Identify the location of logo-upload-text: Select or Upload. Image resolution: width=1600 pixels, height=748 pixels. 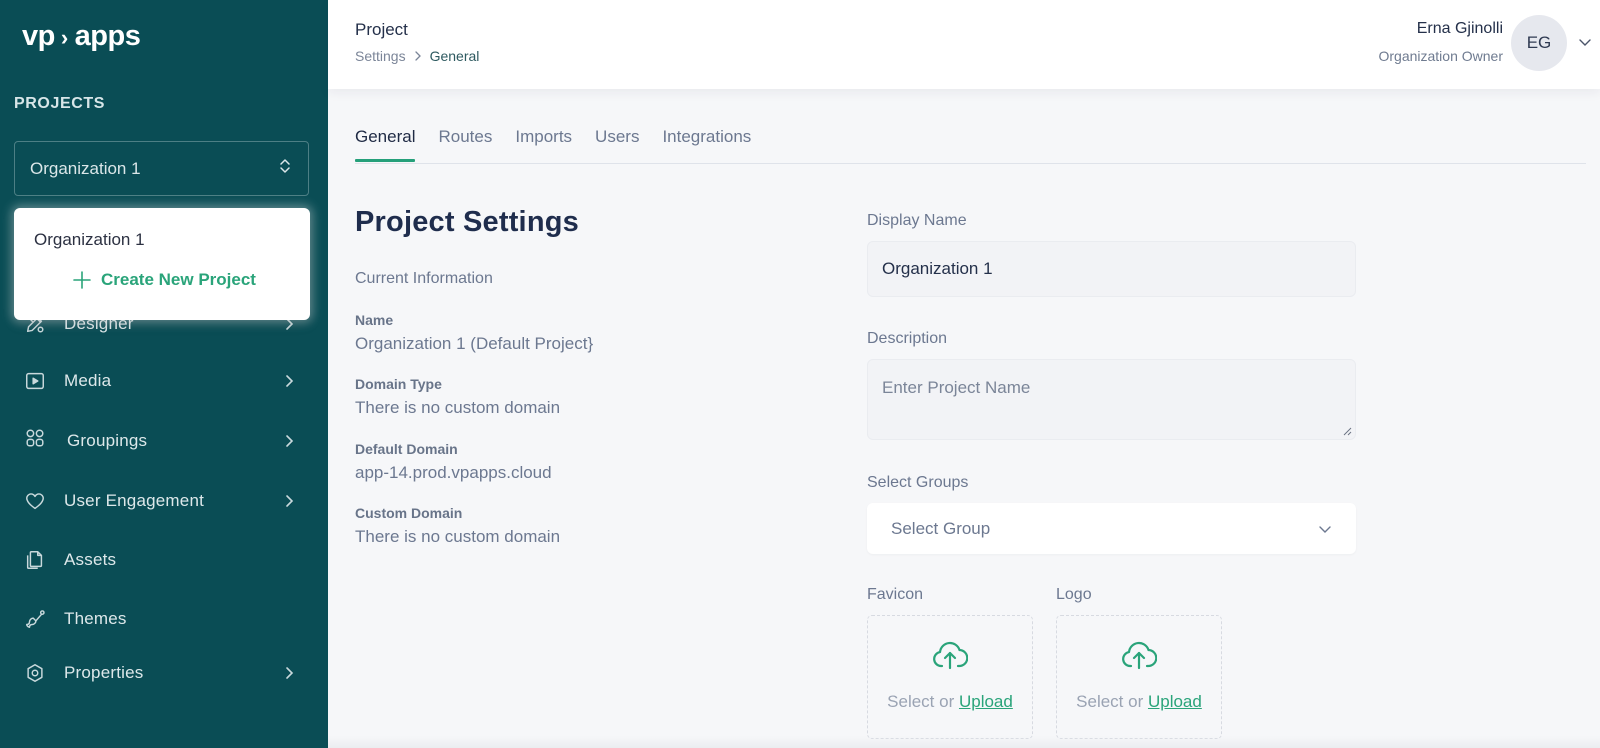
(1139, 702).